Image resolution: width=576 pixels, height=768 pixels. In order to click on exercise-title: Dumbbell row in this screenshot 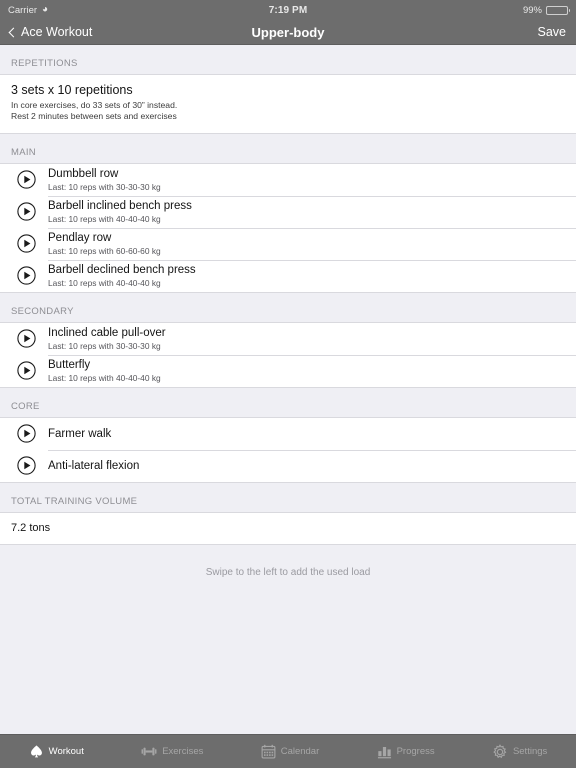, I will do `click(83, 174)`.